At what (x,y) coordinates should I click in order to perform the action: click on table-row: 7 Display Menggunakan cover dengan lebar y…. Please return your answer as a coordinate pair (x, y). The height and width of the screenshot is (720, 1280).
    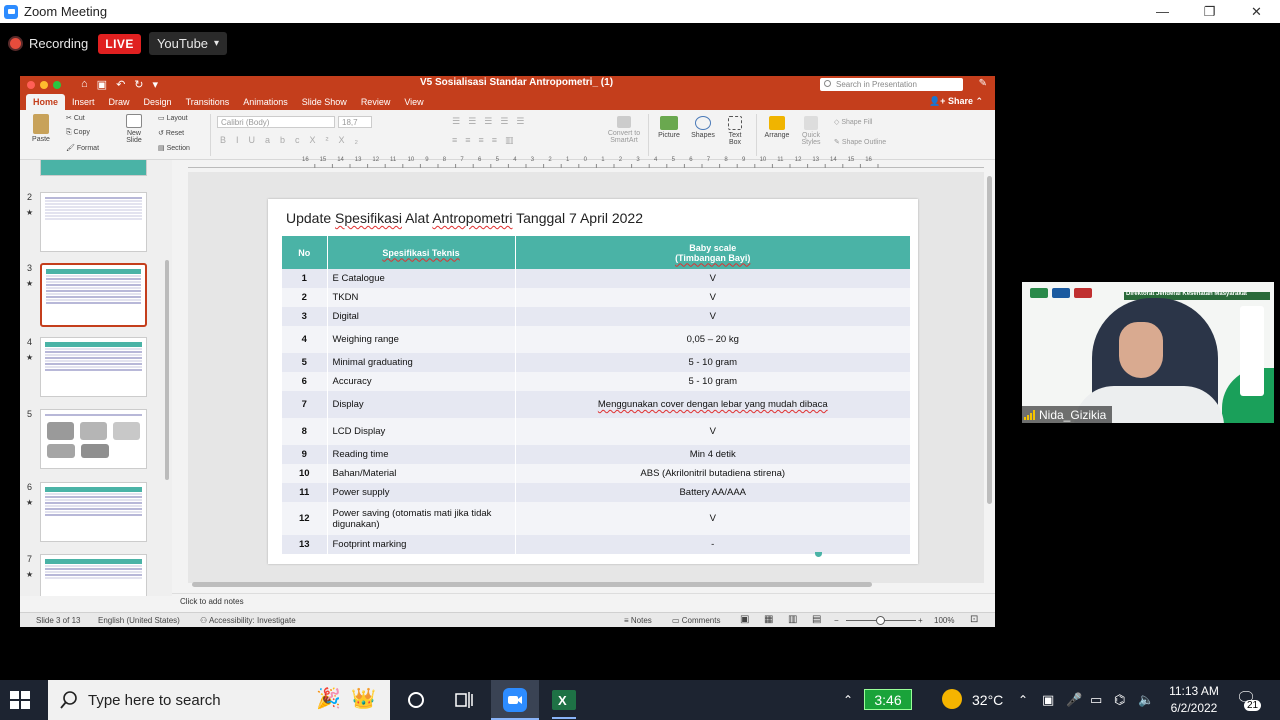
    Looking at the image, I should click on (596, 404).